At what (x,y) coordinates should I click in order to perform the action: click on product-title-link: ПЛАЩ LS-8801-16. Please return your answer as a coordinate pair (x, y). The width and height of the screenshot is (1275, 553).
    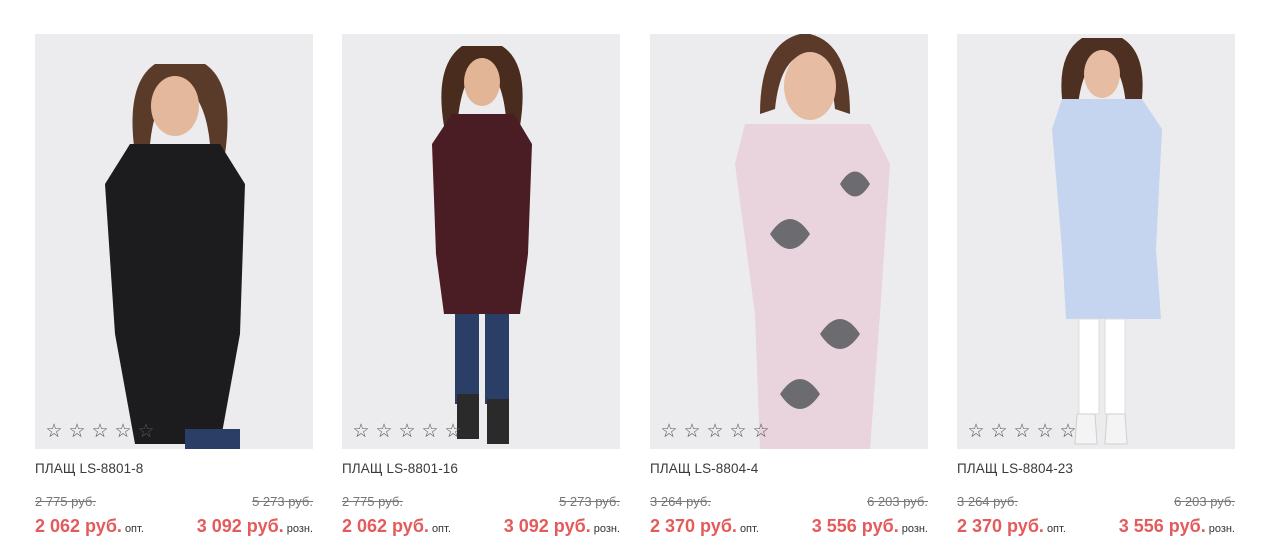
    Looking at the image, I should click on (400, 468).